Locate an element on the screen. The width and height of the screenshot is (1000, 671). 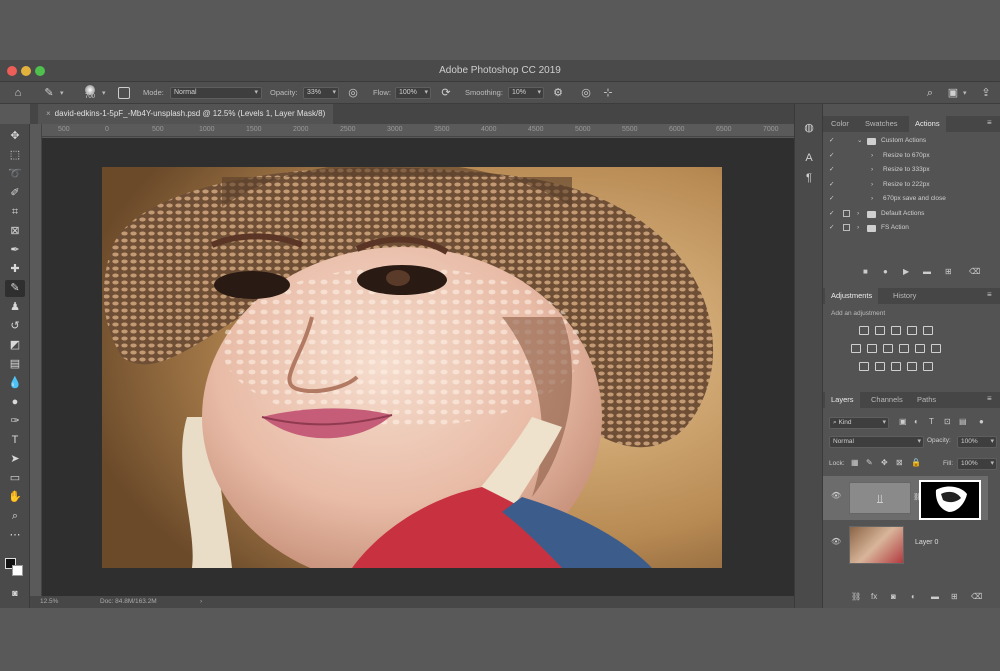
tab-actions: Actions is located at coordinates (927, 124).